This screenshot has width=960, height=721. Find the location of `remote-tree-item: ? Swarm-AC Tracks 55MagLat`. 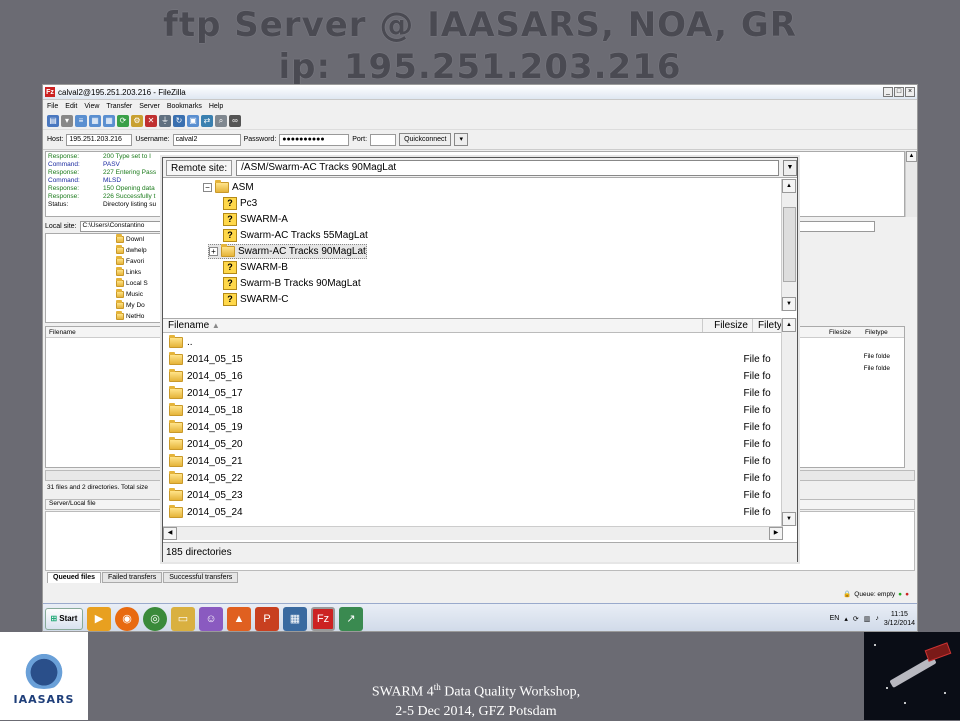

remote-tree-item: ? Swarm-AC Tracks 55MagLat is located at coordinates (295, 235).